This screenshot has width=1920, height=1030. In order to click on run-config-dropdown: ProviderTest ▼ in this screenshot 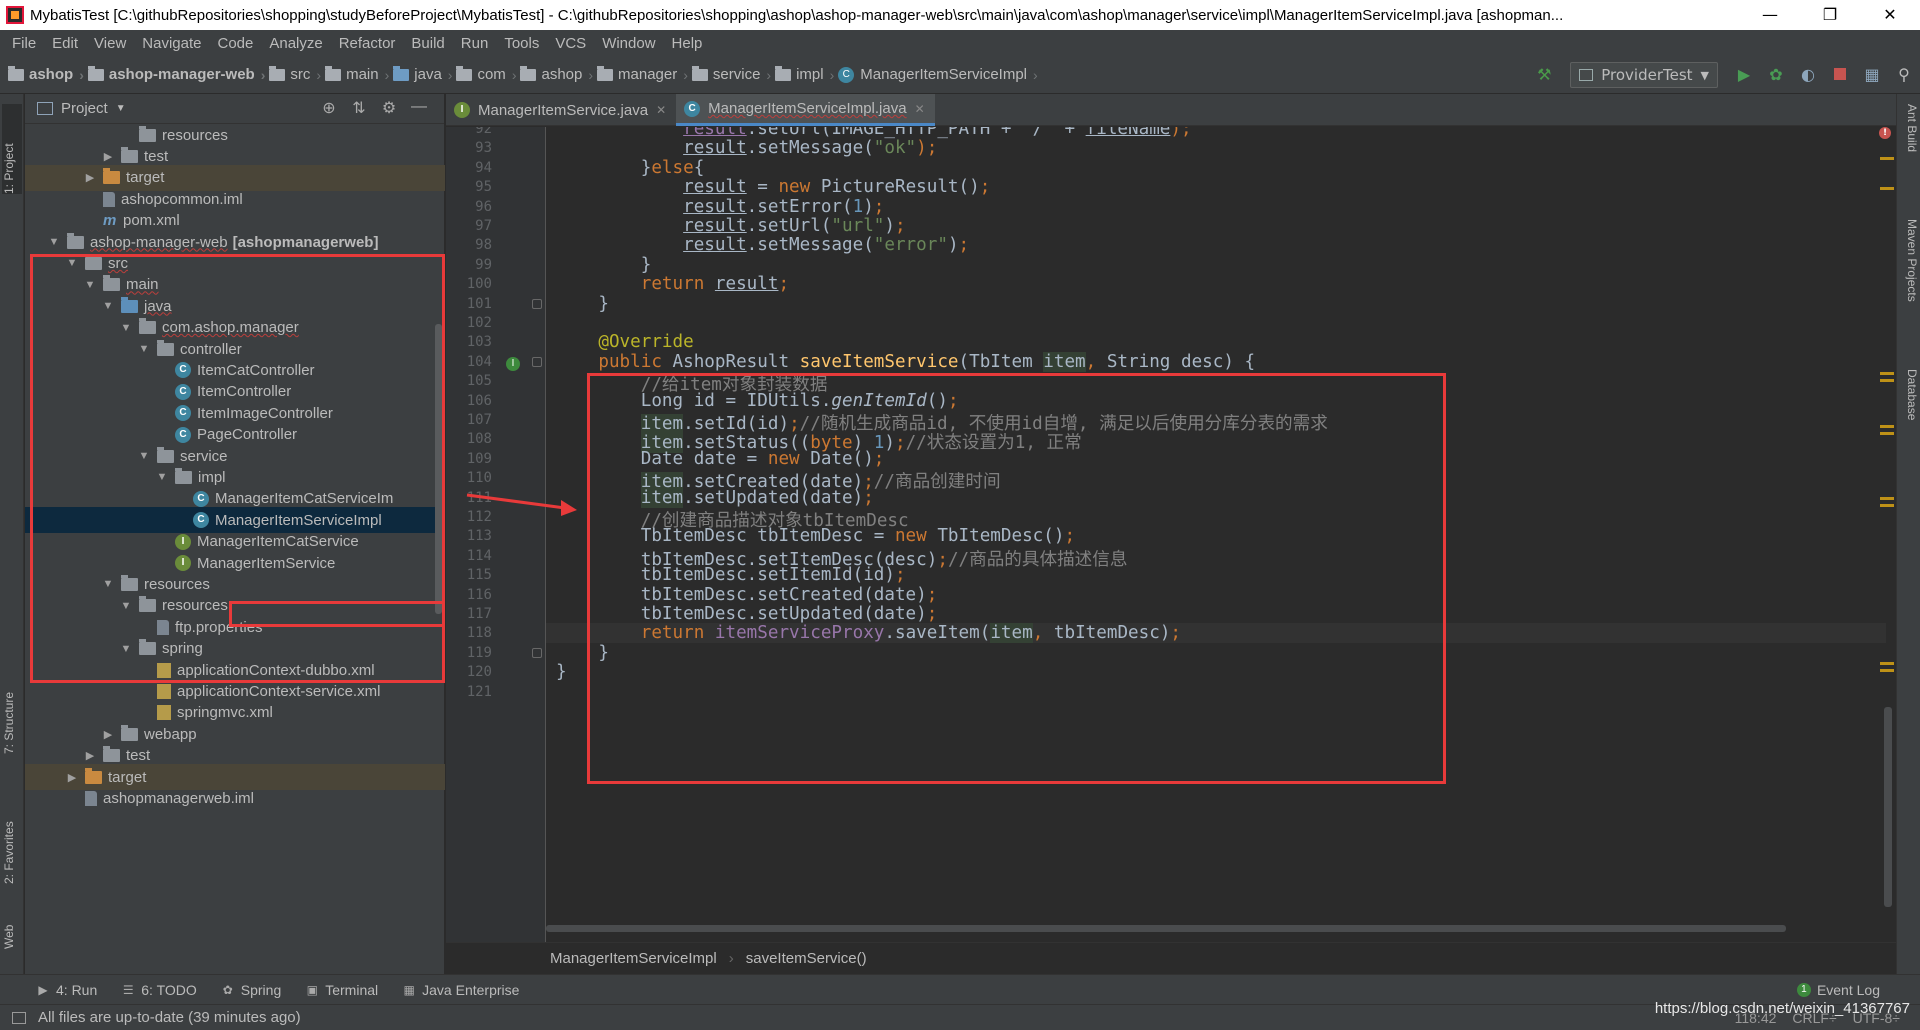, I will do `click(1644, 75)`.